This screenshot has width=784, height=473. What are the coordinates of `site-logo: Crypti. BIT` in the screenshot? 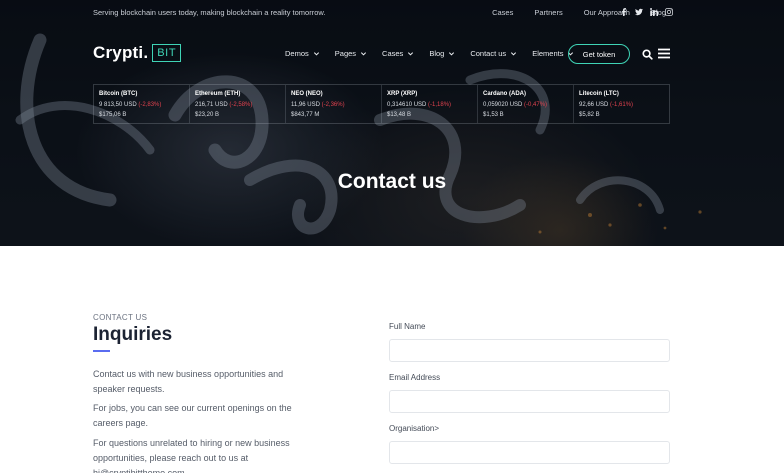 It's located at (137, 53).